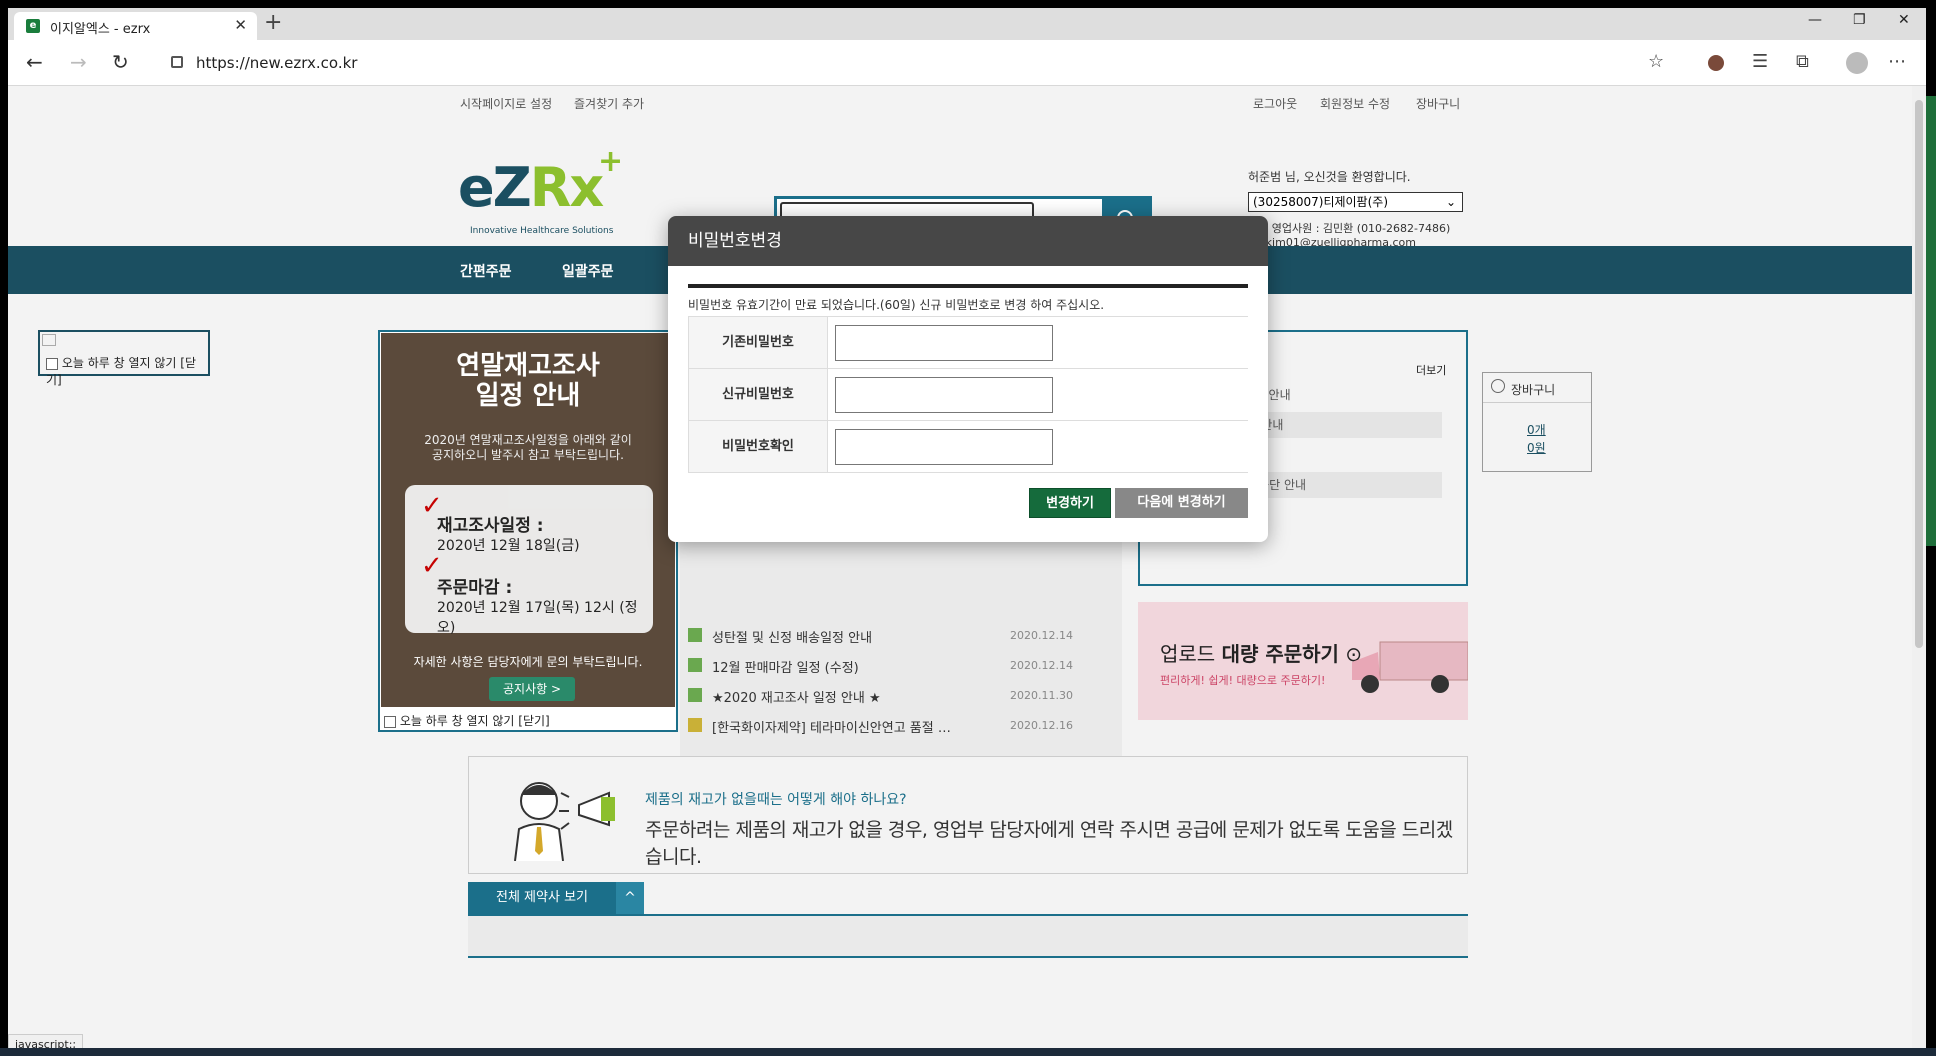  What do you see at coordinates (630, 898) in the screenshot?
I see `chevron-up-icon: ^` at bounding box center [630, 898].